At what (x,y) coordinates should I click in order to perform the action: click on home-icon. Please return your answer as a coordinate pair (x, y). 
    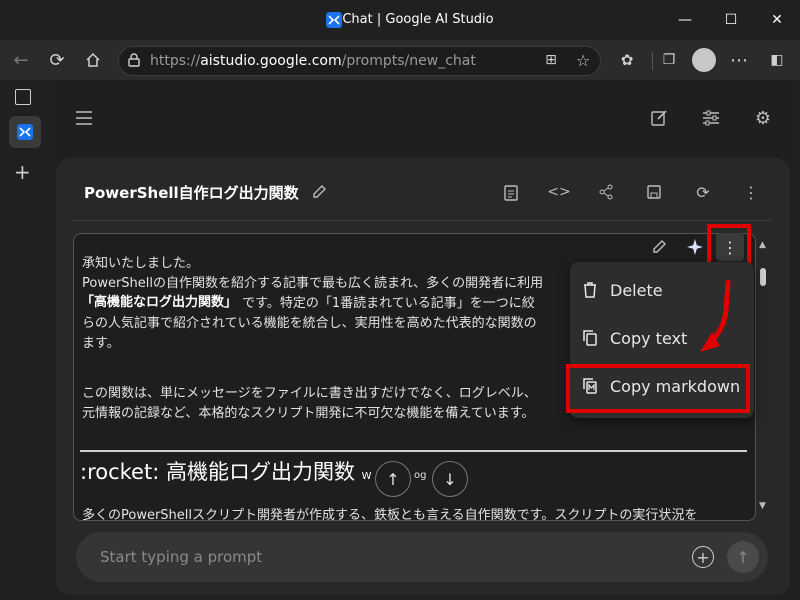
    Looking at the image, I should click on (93, 60).